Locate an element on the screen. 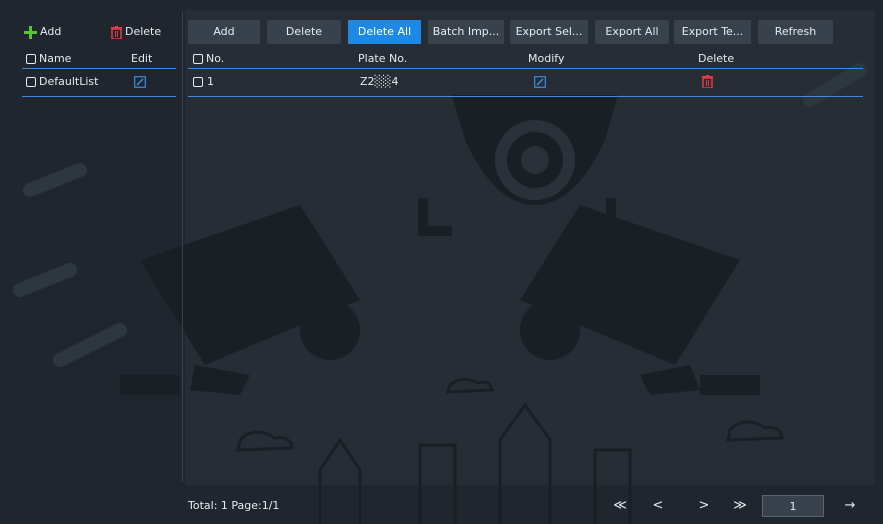  row-number: 1 is located at coordinates (210, 81).